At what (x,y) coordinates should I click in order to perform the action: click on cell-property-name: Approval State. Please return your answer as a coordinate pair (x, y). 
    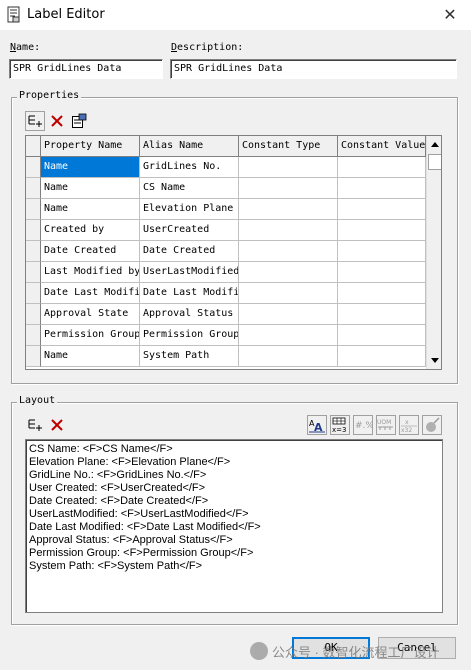
    Looking at the image, I should click on (90, 314).